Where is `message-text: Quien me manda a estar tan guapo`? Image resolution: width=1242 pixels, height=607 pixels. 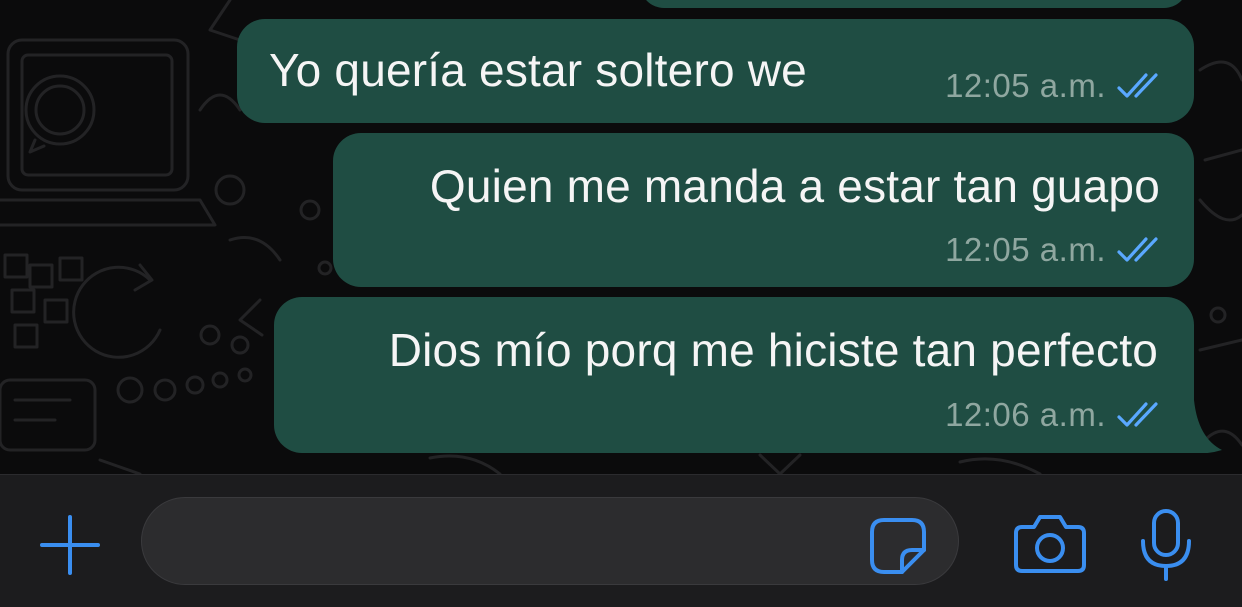 message-text: Quien me manda a estar tan guapo is located at coordinates (794, 186).